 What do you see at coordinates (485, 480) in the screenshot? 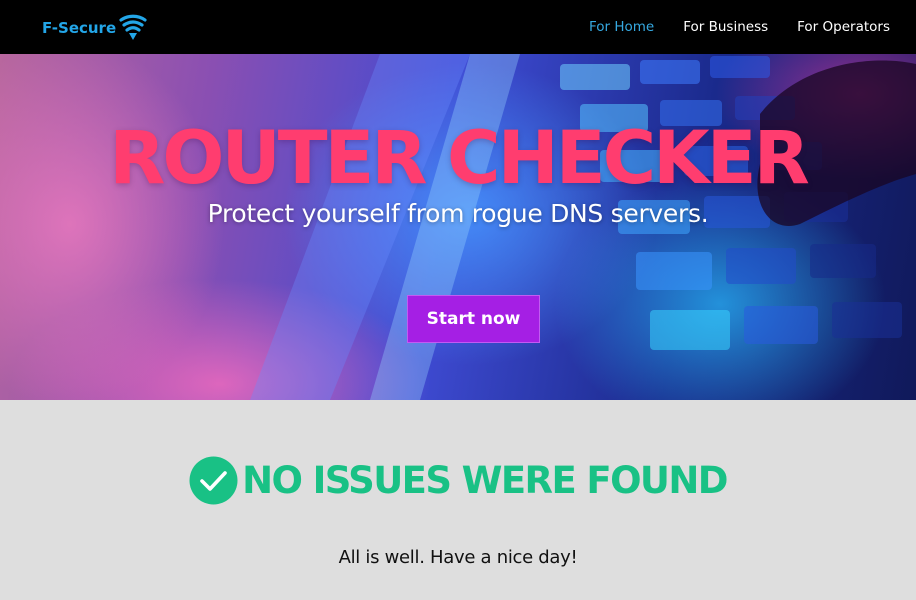
I see `result-title: NO ISSUES WERE FOUND` at bounding box center [485, 480].